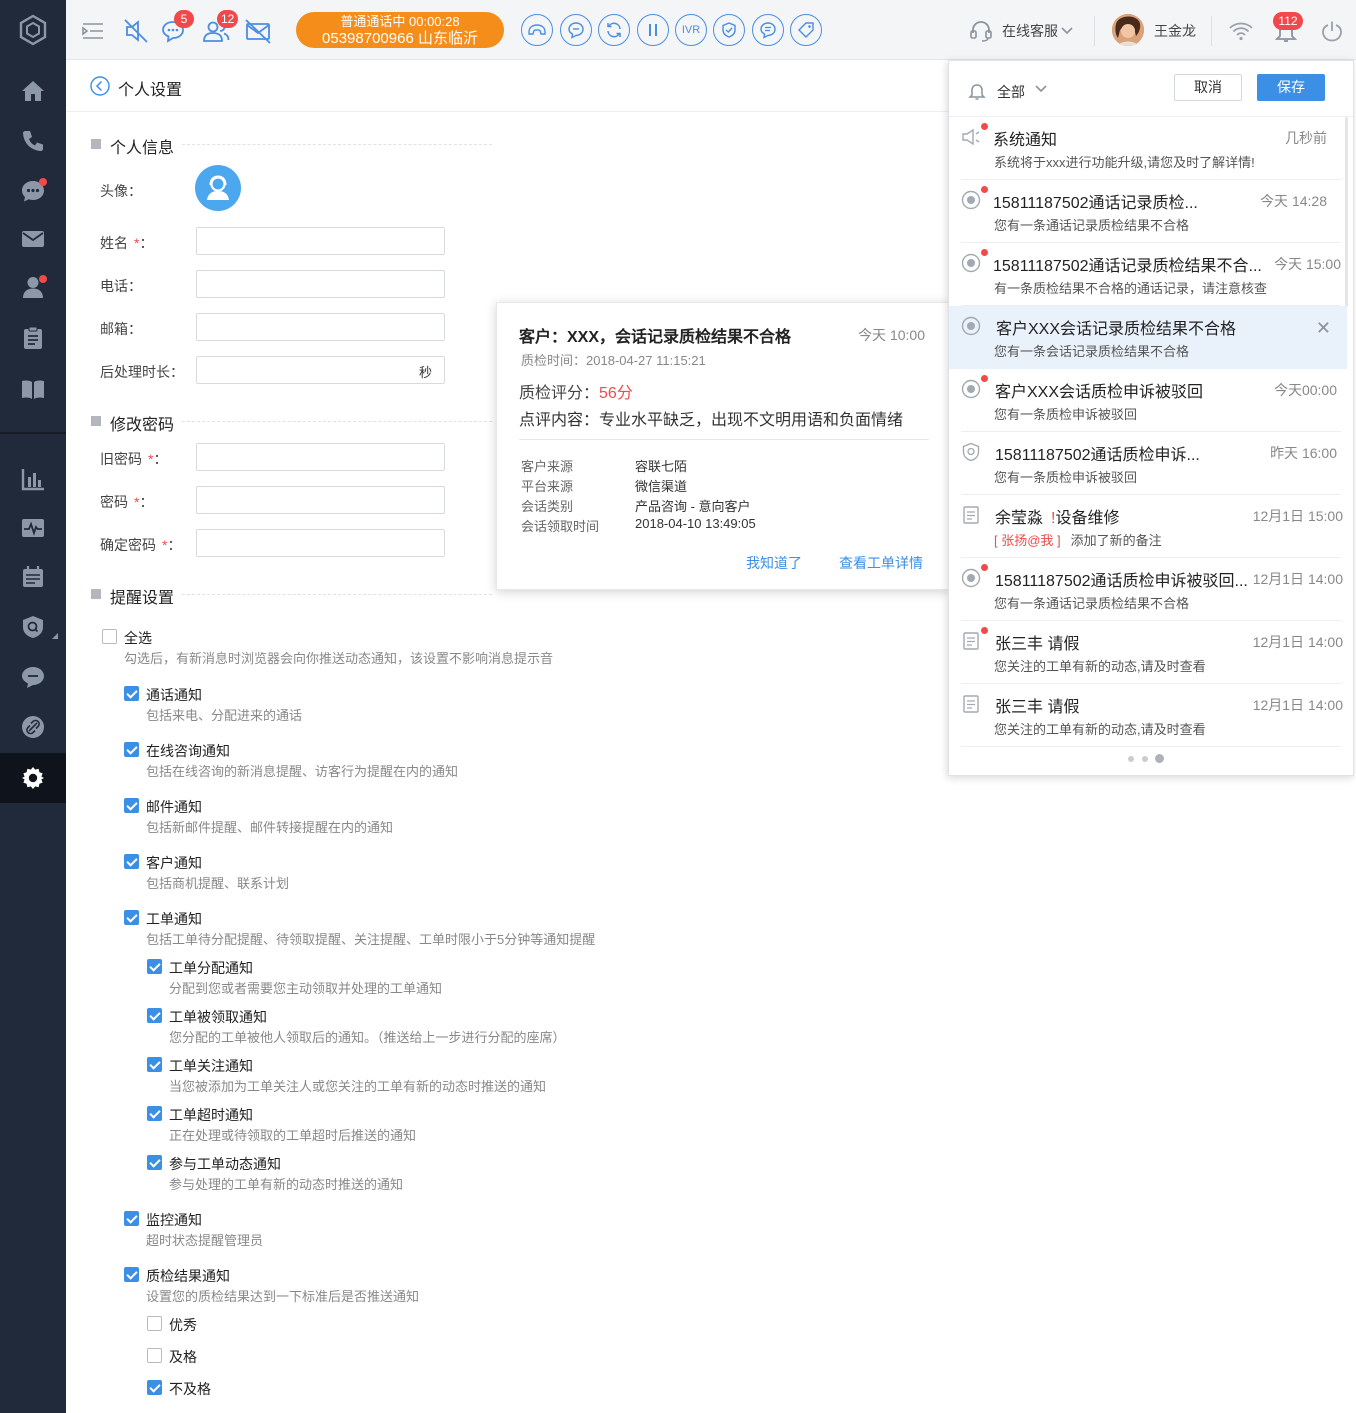 The width and height of the screenshot is (1356, 1413). Describe the element at coordinates (131, 1218) in the screenshot. I see `monitor-notify-checkbox` at that location.